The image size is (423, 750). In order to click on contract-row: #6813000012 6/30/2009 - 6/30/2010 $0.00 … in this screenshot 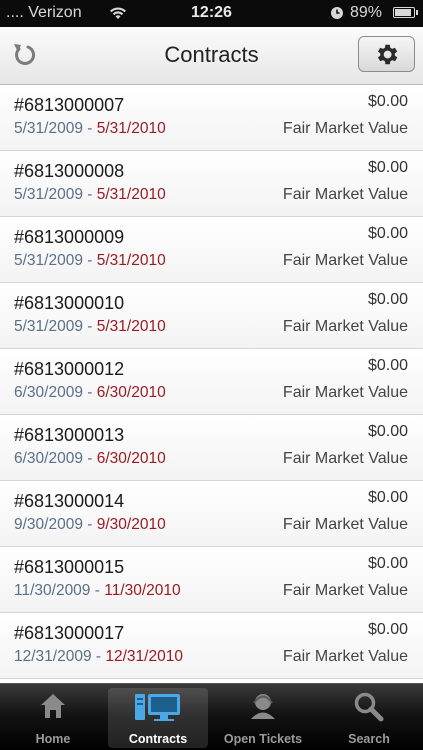, I will do `click(211, 382)`.